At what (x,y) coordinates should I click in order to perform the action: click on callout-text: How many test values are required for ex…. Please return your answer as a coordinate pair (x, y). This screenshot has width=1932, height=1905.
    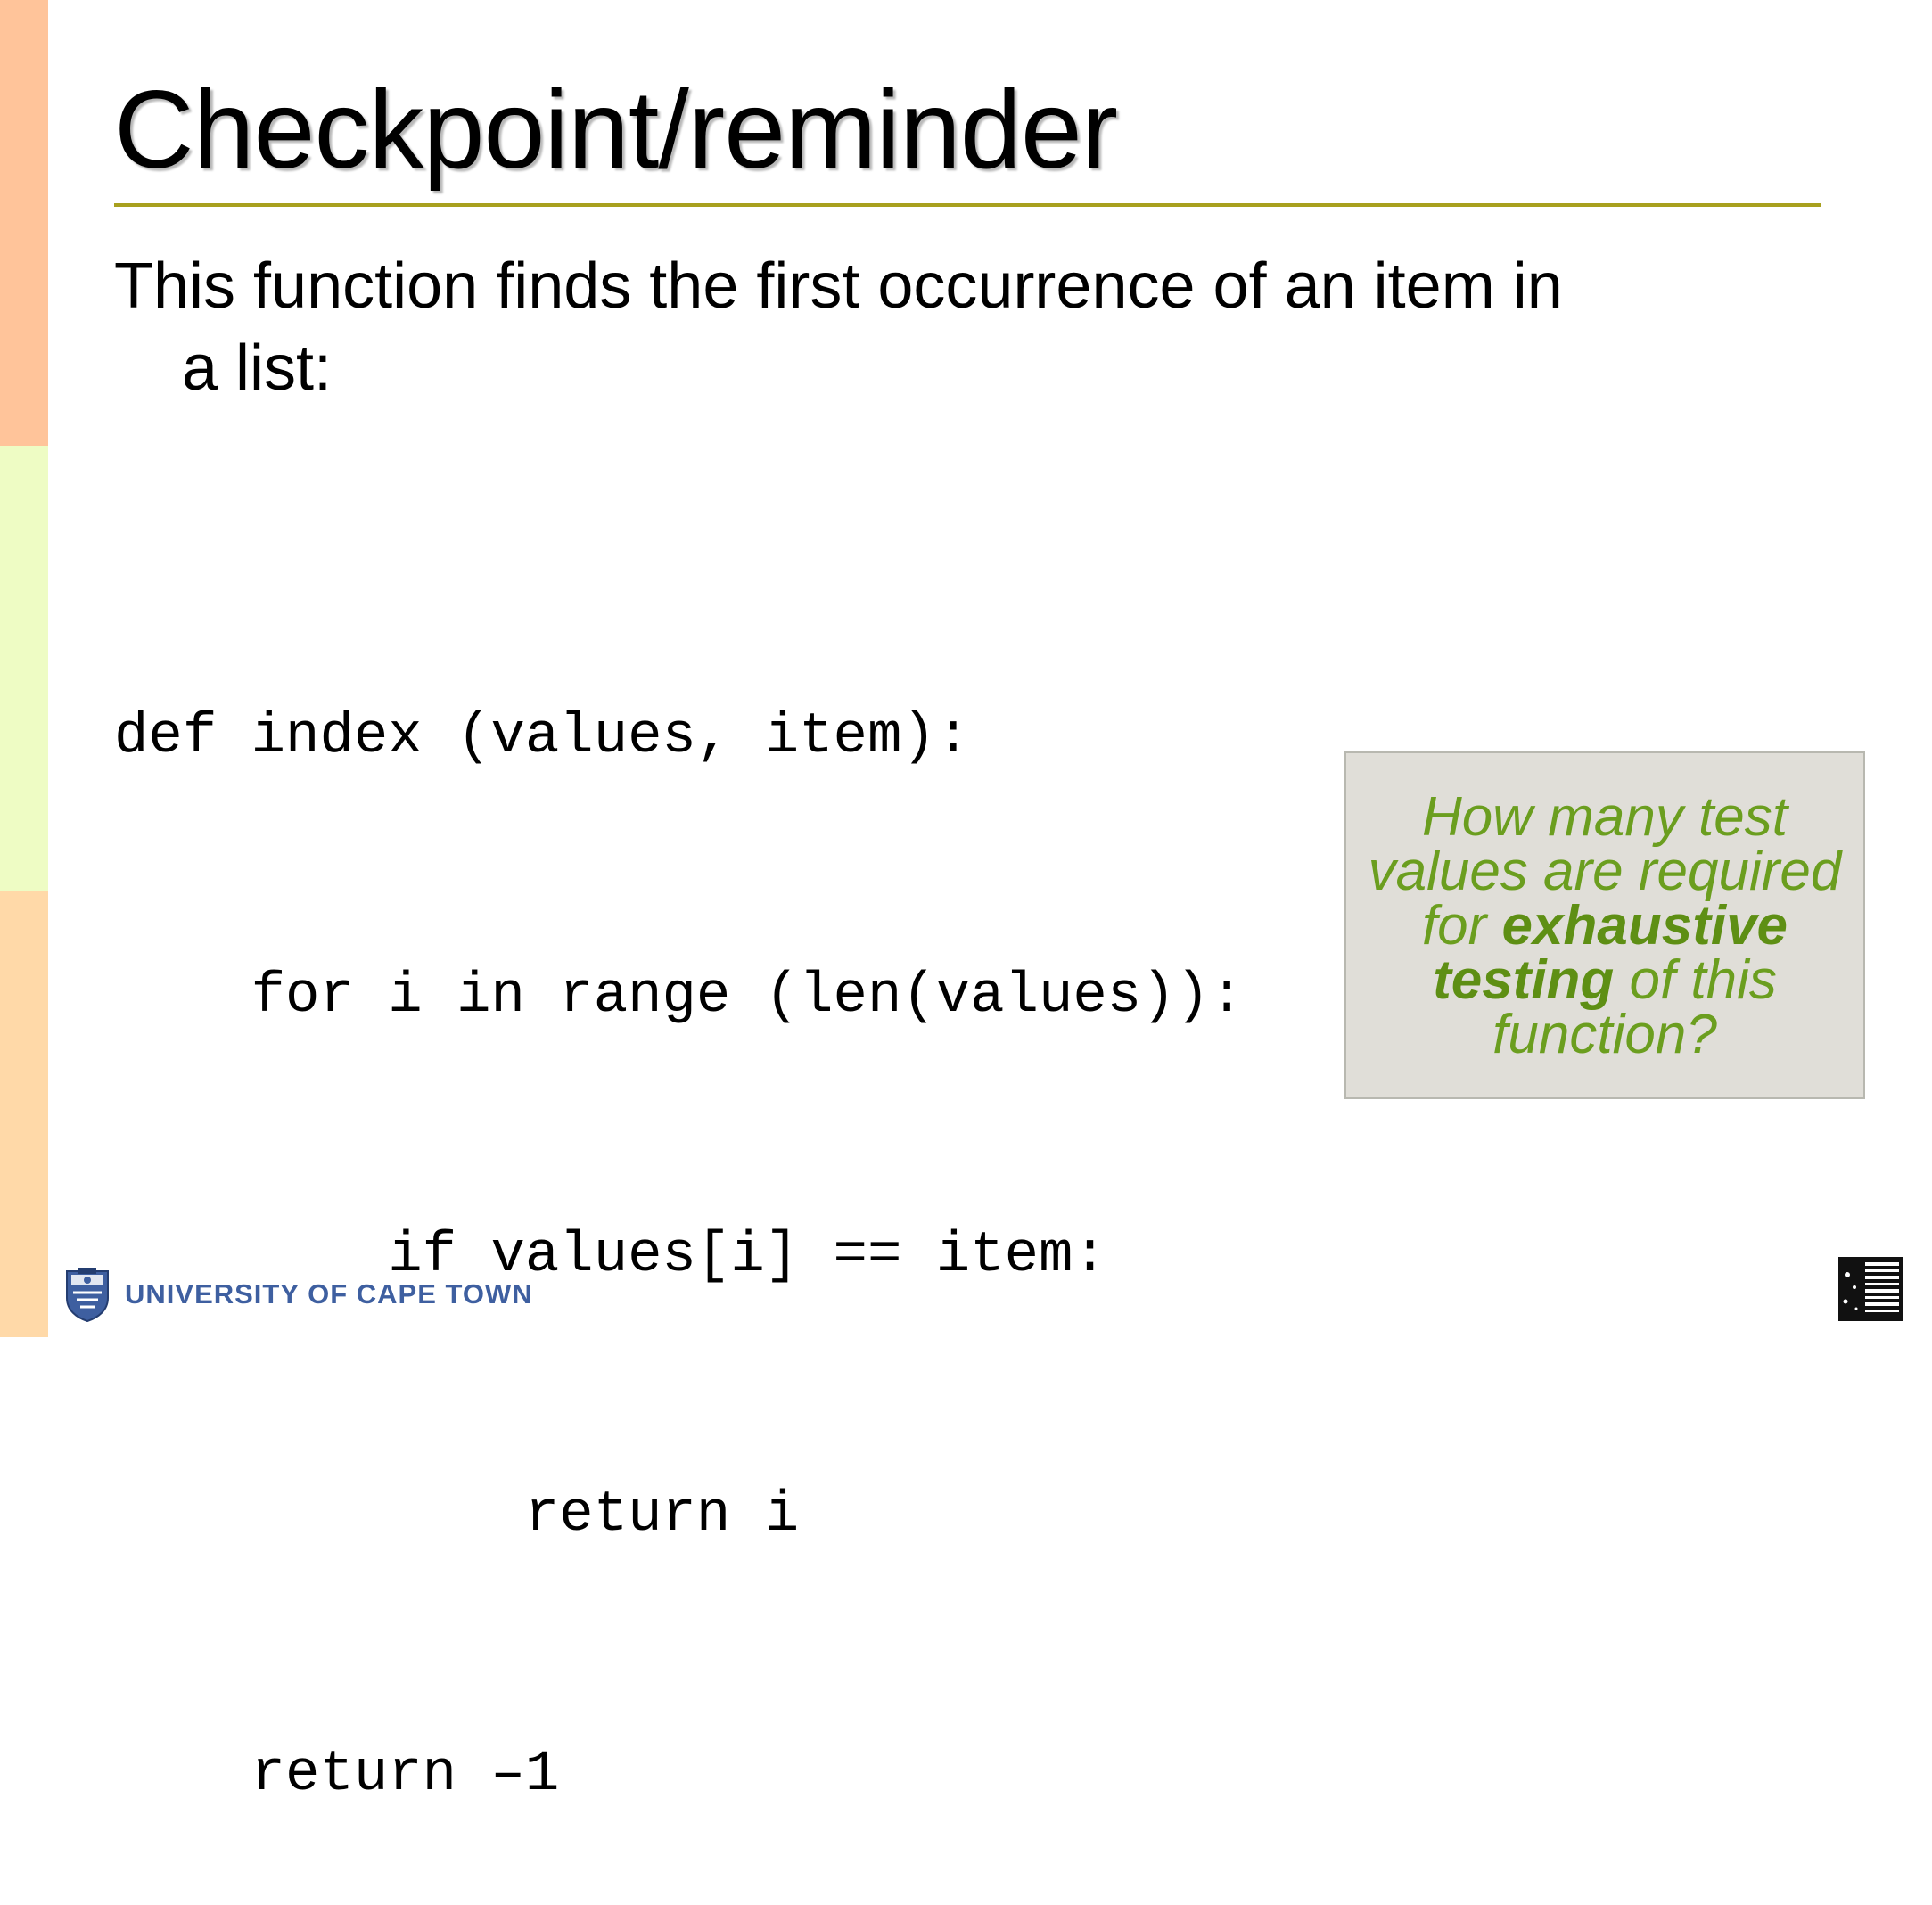
    Looking at the image, I should click on (1604, 926).